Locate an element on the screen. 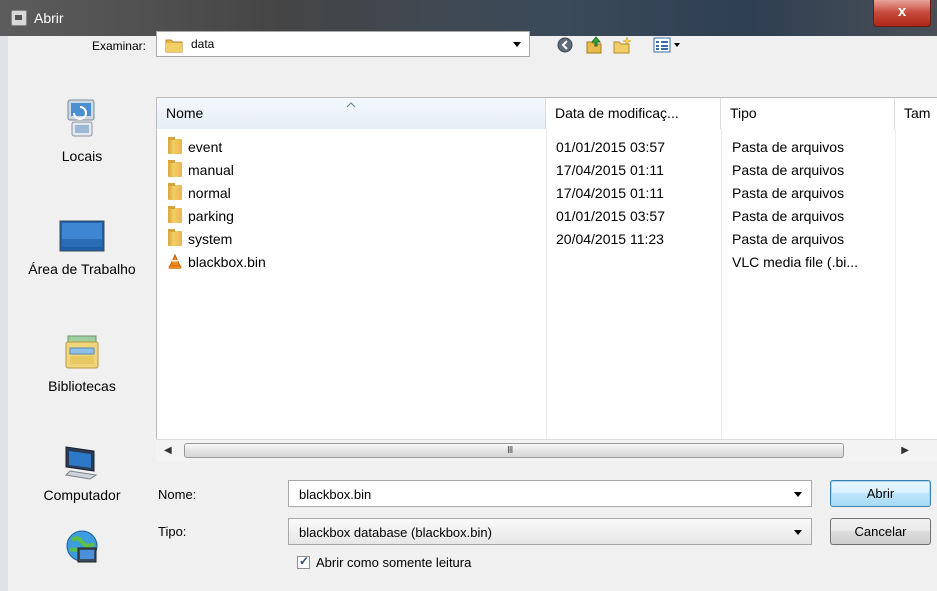  new-folder-icon is located at coordinates (622, 45).